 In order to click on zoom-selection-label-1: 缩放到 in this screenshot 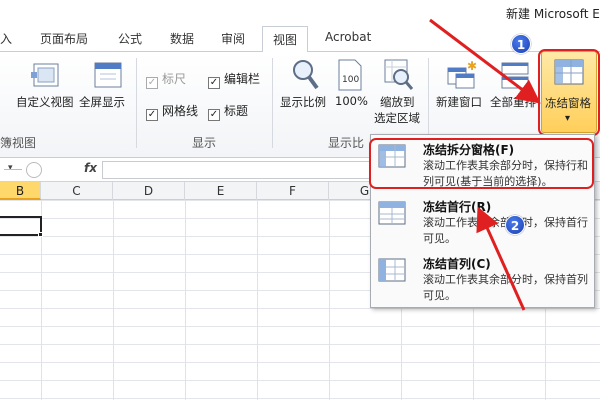, I will do `click(397, 102)`.